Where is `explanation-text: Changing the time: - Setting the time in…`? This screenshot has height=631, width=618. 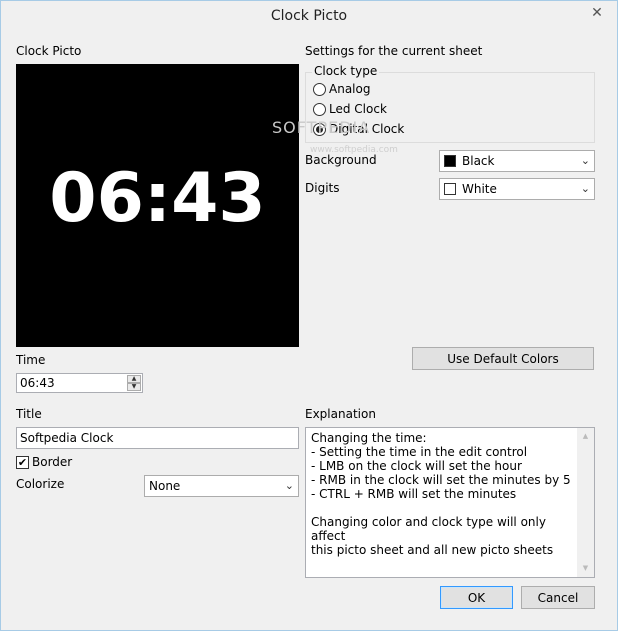 explanation-text: Changing the time: - Setting the time in… is located at coordinates (441, 494).